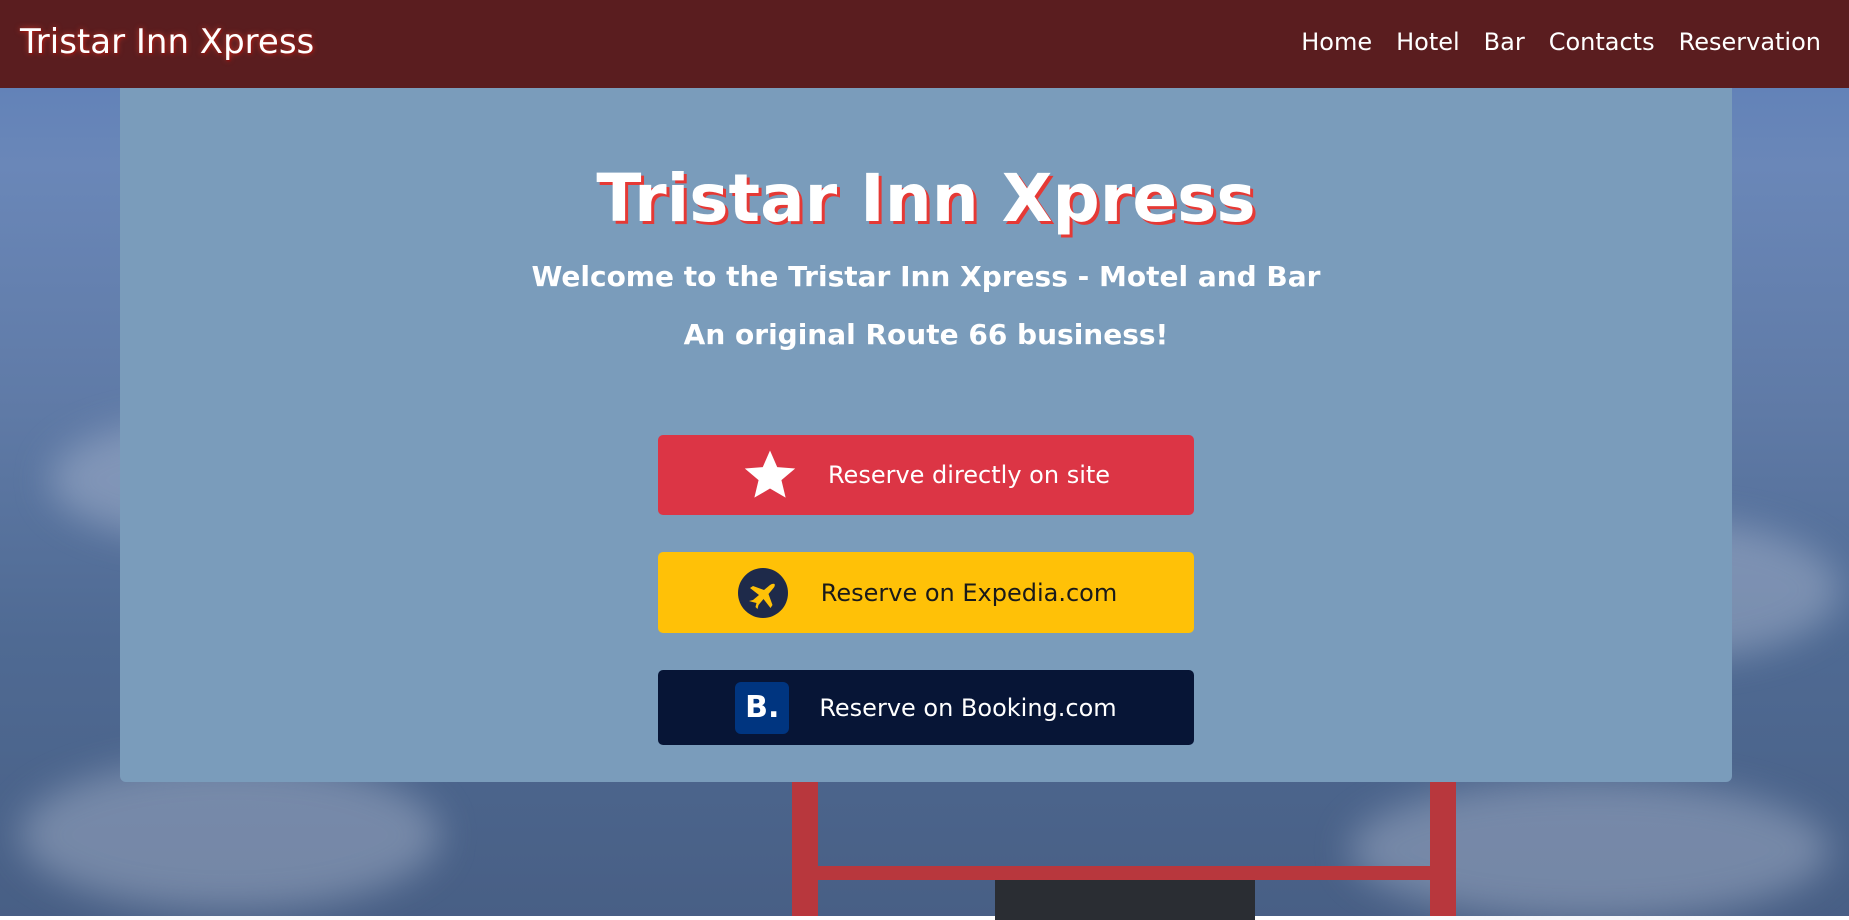 This screenshot has width=1849, height=920. I want to click on motel-sign, so click(1125, 900).